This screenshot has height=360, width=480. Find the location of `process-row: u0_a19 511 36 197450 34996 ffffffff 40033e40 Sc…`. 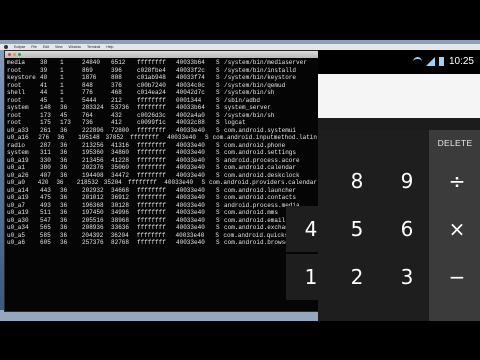

process-row: u0_a19 511 36 197450 34996 ffffffff 40033e40 Sc… is located at coordinates (162, 213).